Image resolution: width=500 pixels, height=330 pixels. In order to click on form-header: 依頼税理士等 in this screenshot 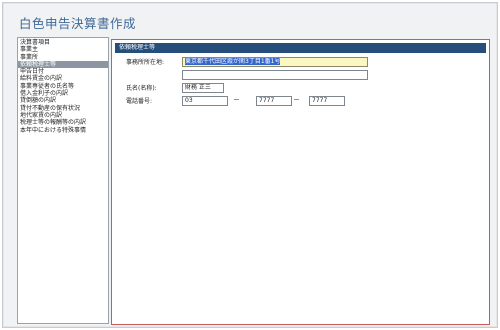, I will do `click(300, 48)`.